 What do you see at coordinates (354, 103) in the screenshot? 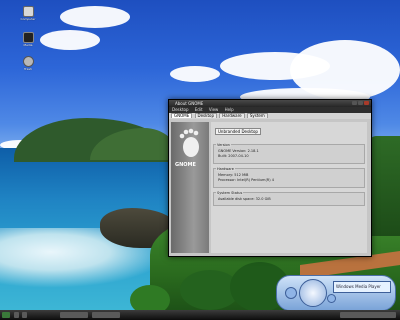
I see `minimize-icon` at bounding box center [354, 103].